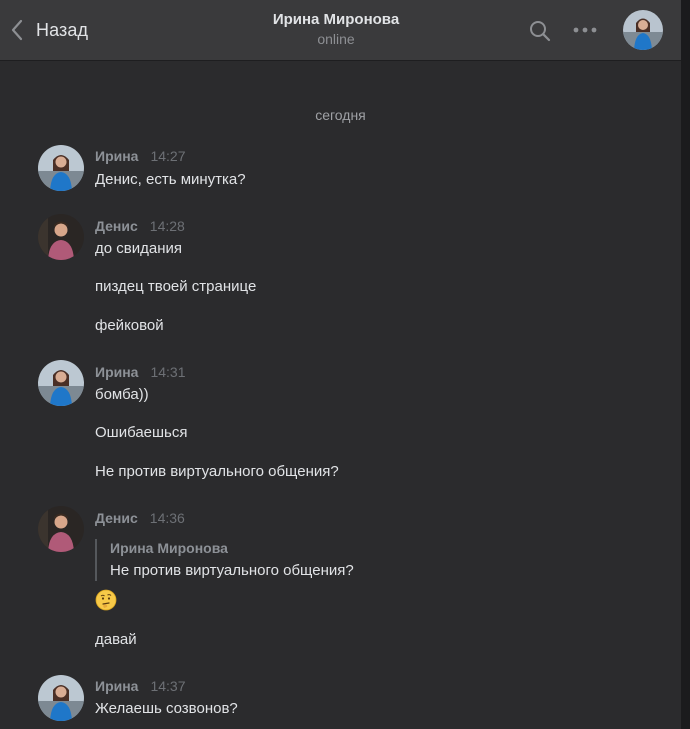 The width and height of the screenshot is (690, 729). Describe the element at coordinates (167, 518) in the screenshot. I see `message-time: 14:36` at that location.